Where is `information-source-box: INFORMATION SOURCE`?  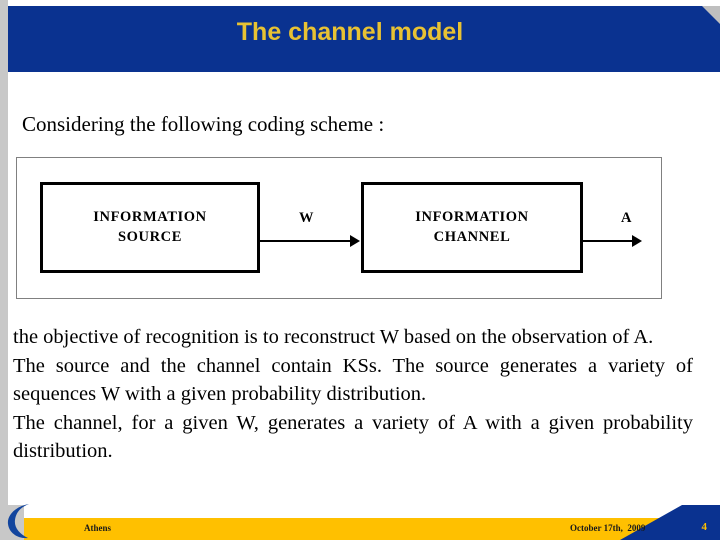 information-source-box: INFORMATION SOURCE is located at coordinates (150, 227).